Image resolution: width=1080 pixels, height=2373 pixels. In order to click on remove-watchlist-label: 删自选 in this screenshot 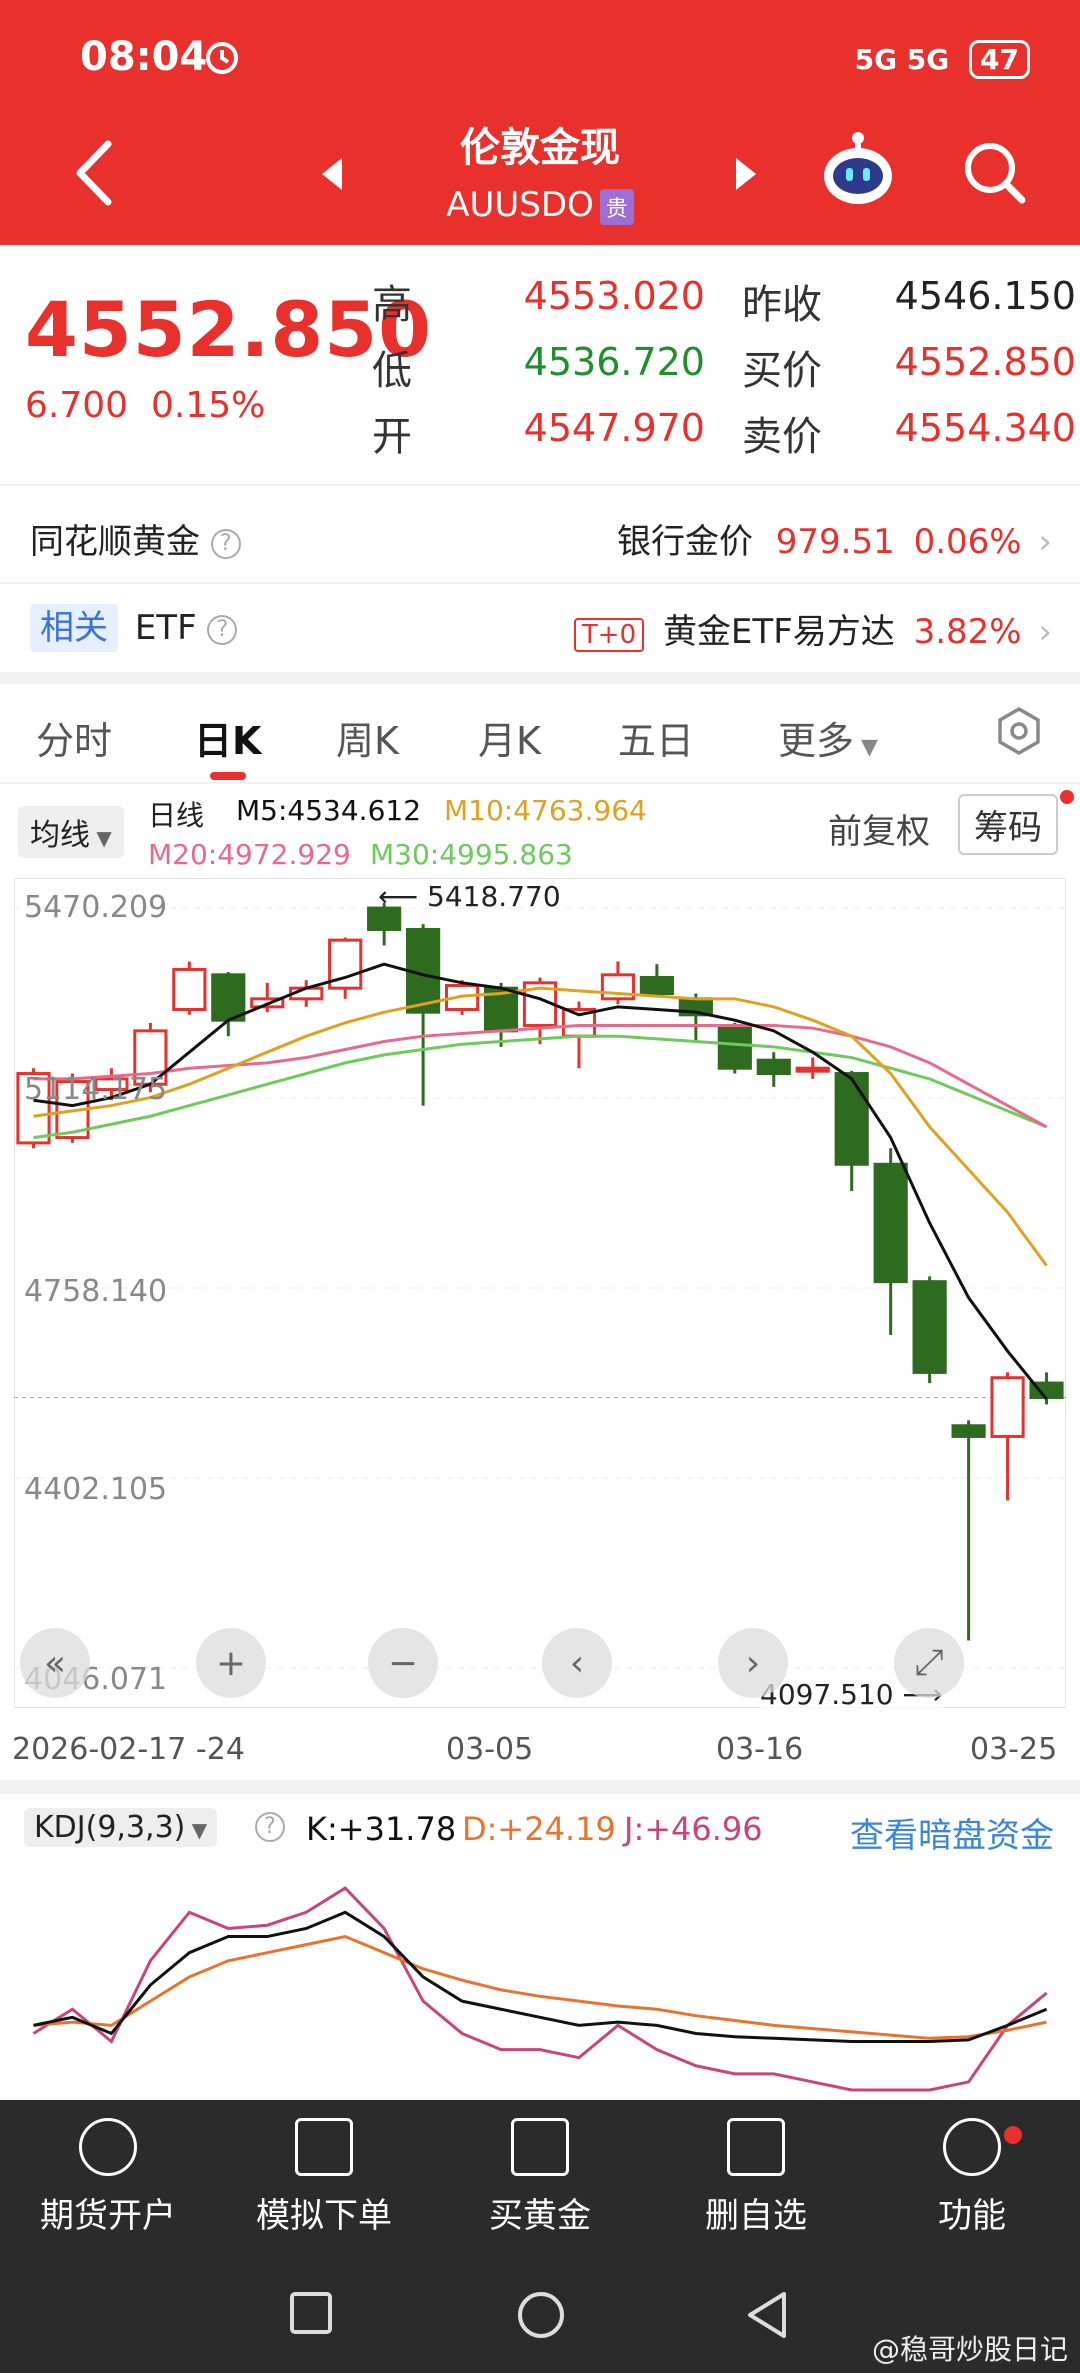, I will do `click(756, 2216)`.